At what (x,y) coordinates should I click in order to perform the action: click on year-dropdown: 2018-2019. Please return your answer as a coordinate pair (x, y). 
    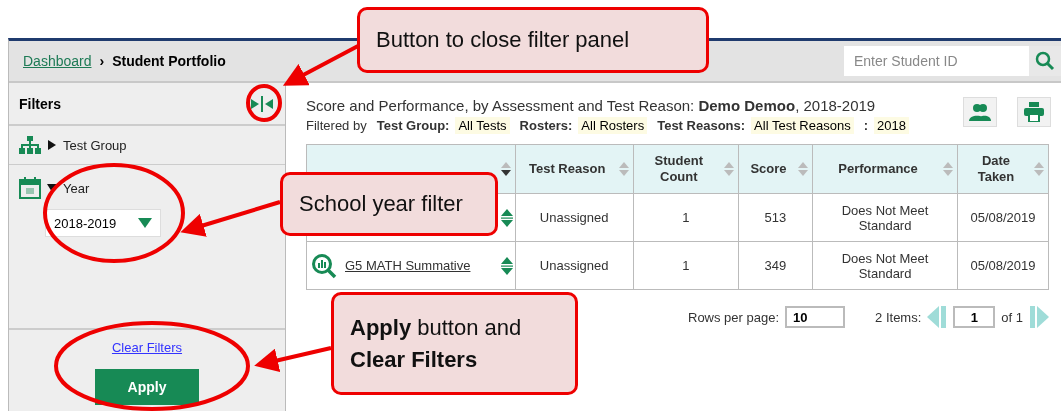
    Looking at the image, I should click on (103, 223).